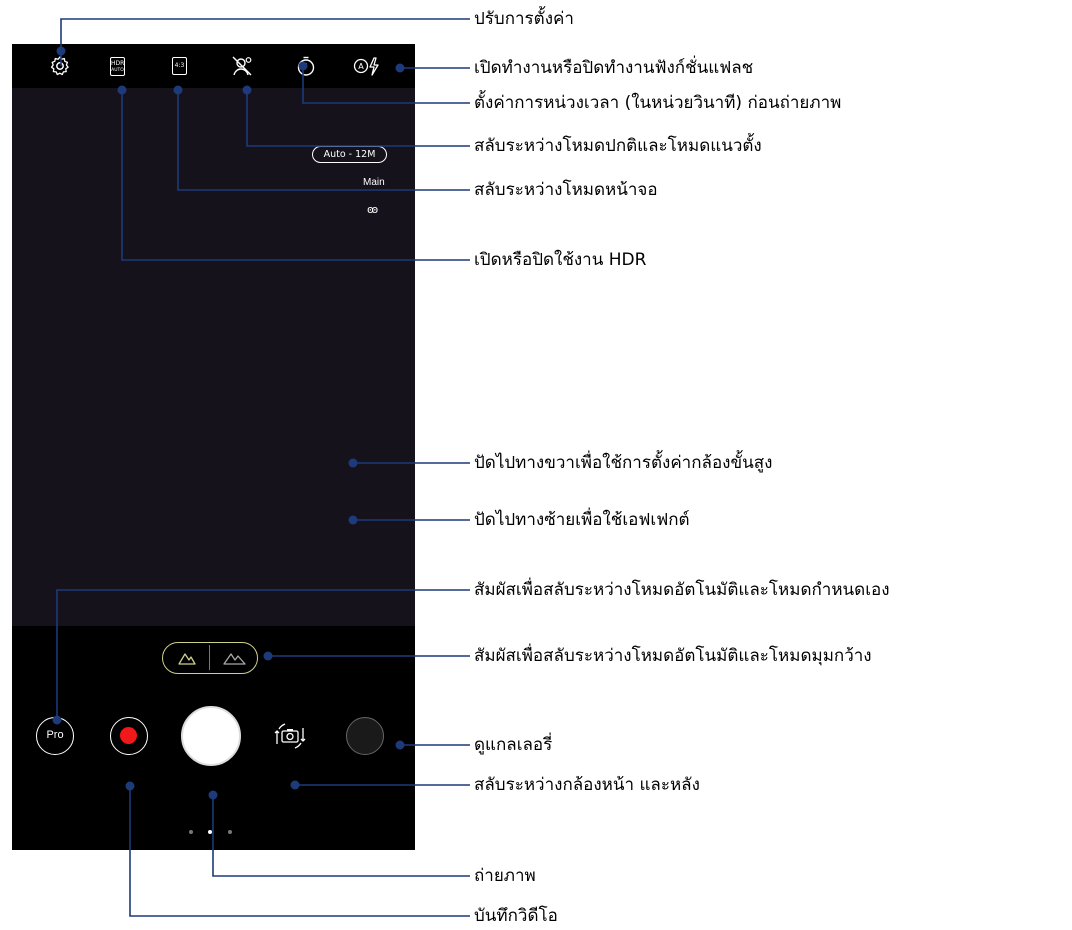 The image size is (1072, 930). What do you see at coordinates (211, 736) in the screenshot?
I see `shutter-button` at bounding box center [211, 736].